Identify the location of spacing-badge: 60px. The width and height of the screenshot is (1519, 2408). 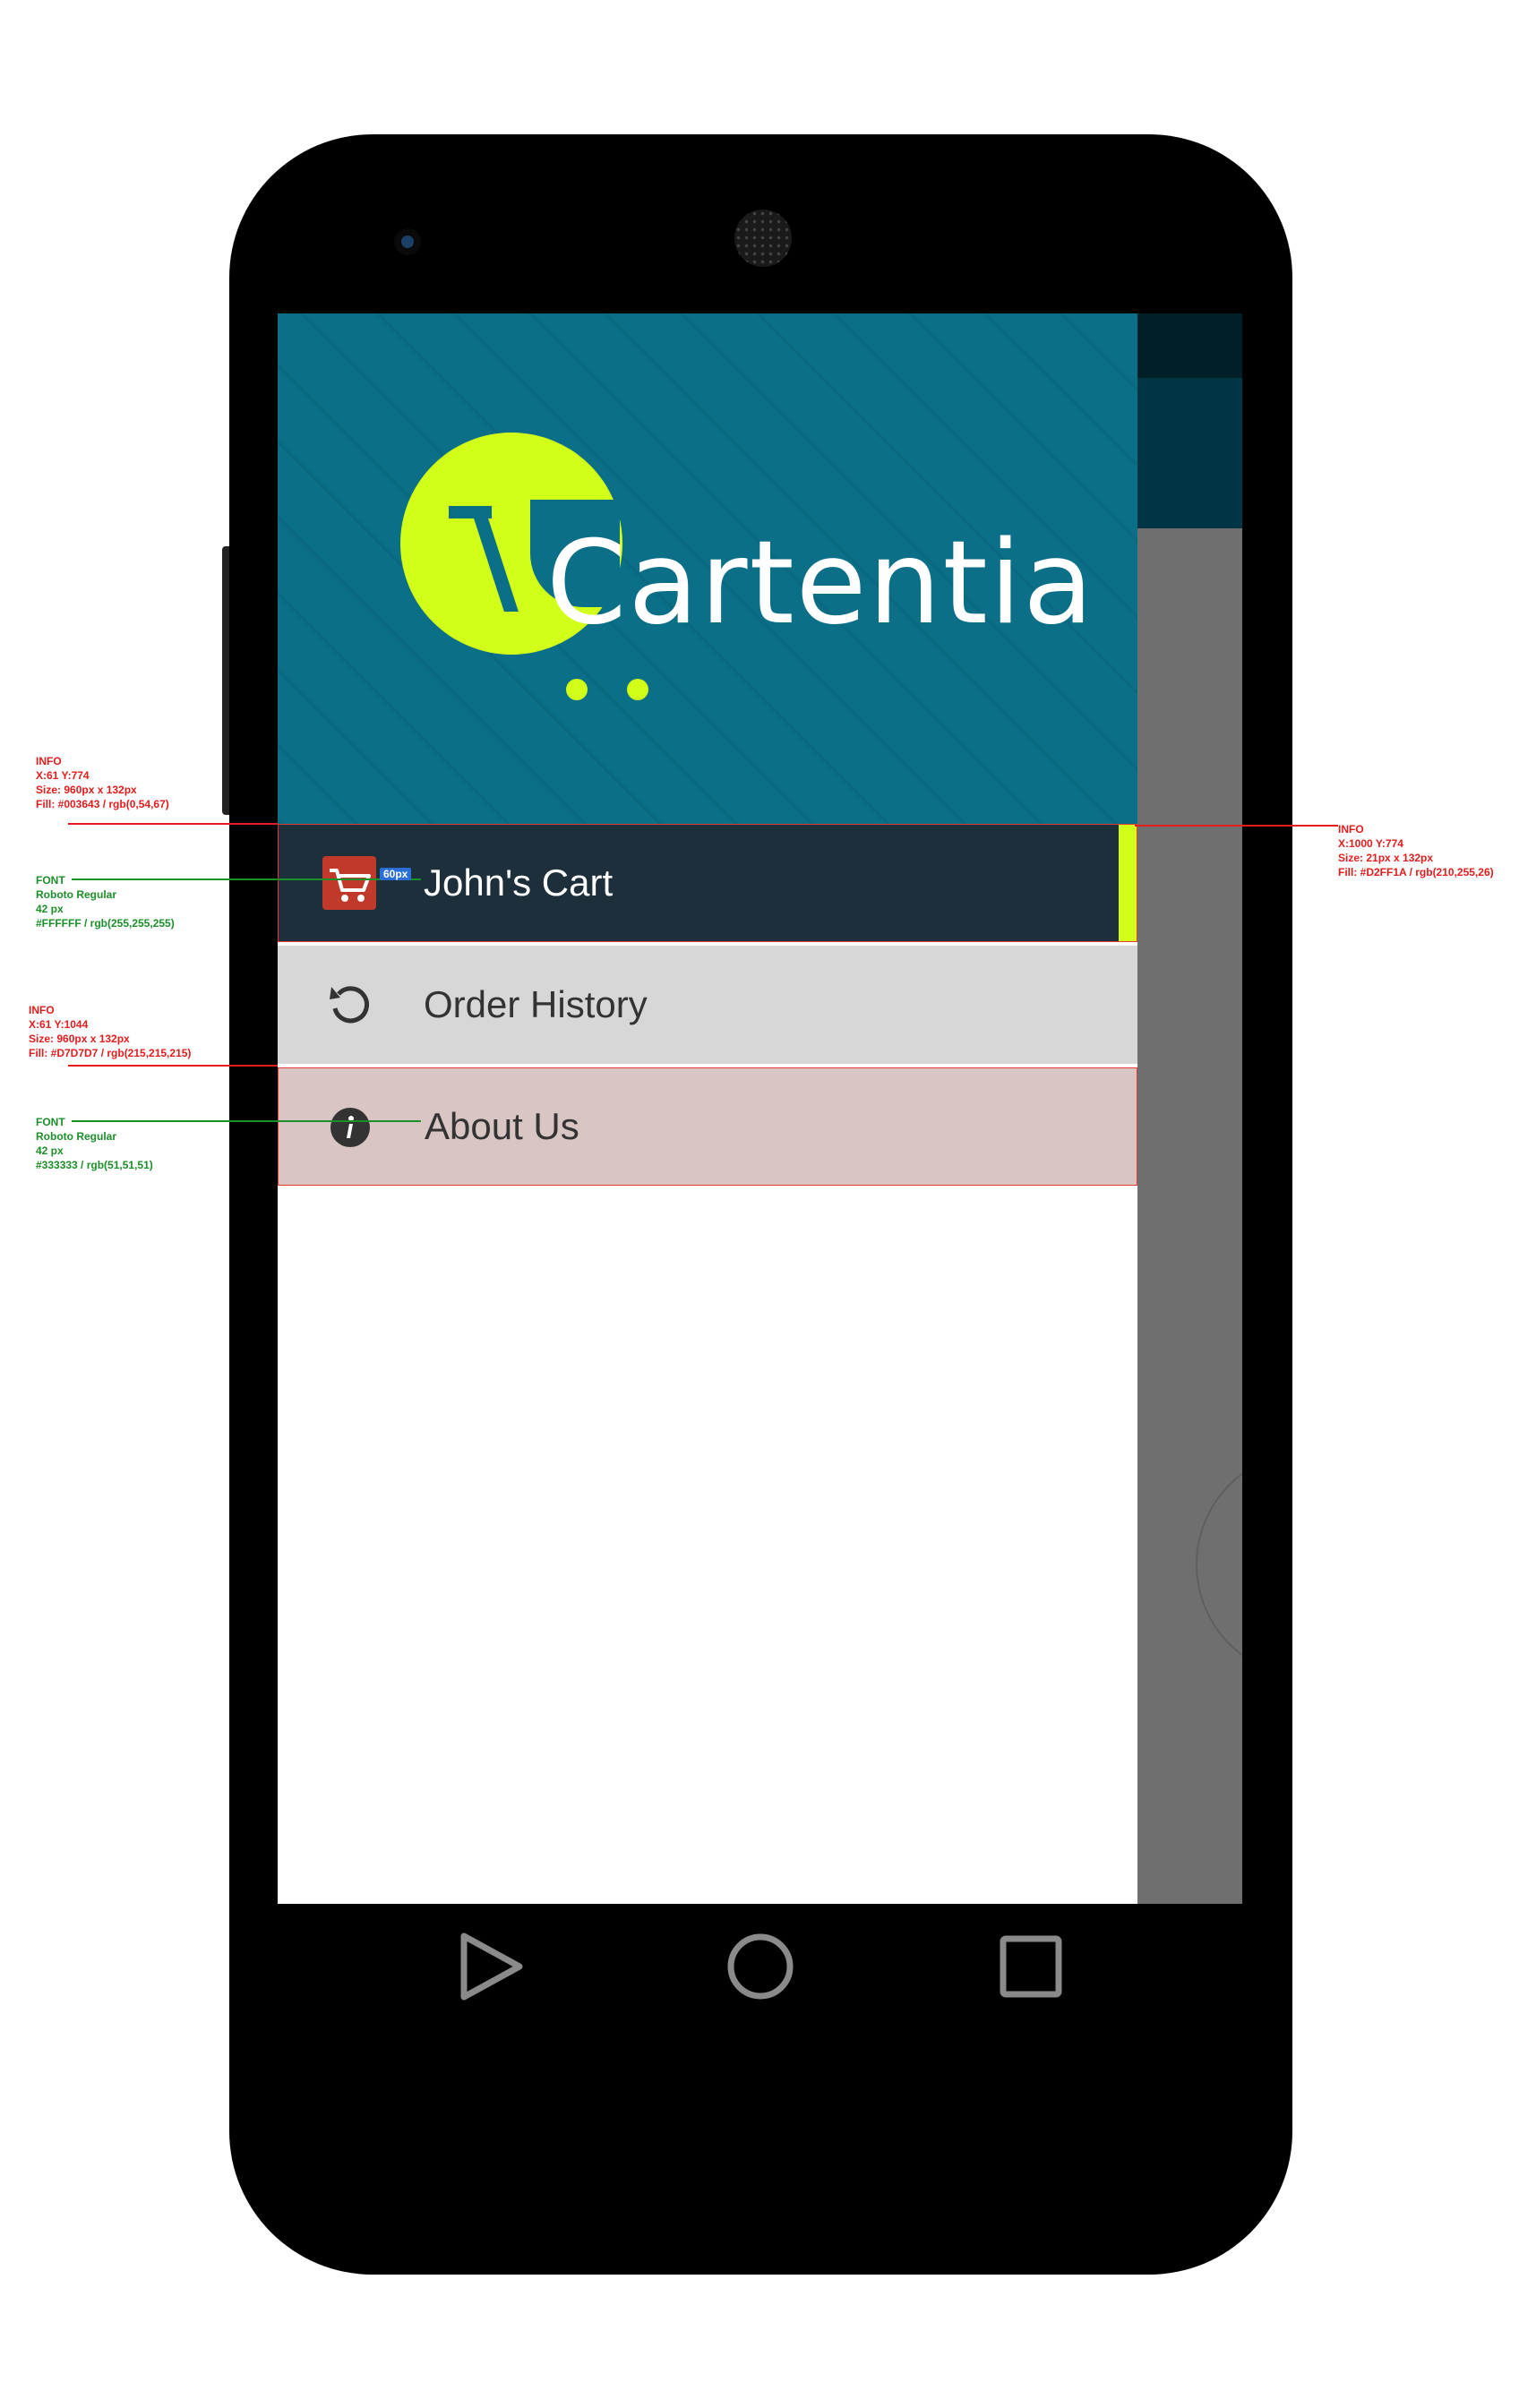
(396, 874).